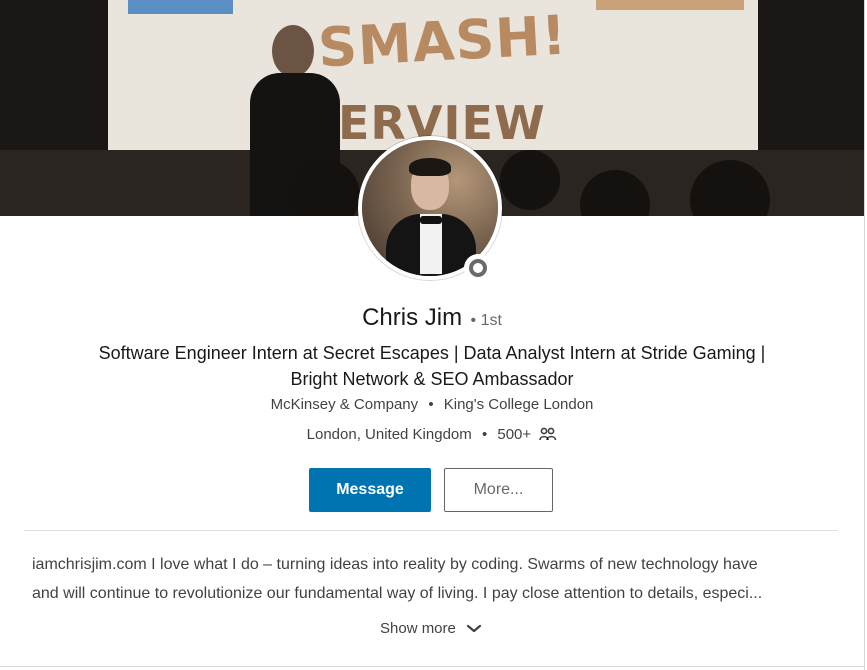 This screenshot has height=670, width=867. I want to click on school-link: King's College London, so click(519, 404).